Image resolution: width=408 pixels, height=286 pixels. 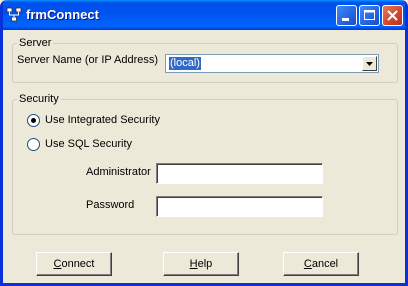 What do you see at coordinates (239, 206) in the screenshot?
I see `password-field` at bounding box center [239, 206].